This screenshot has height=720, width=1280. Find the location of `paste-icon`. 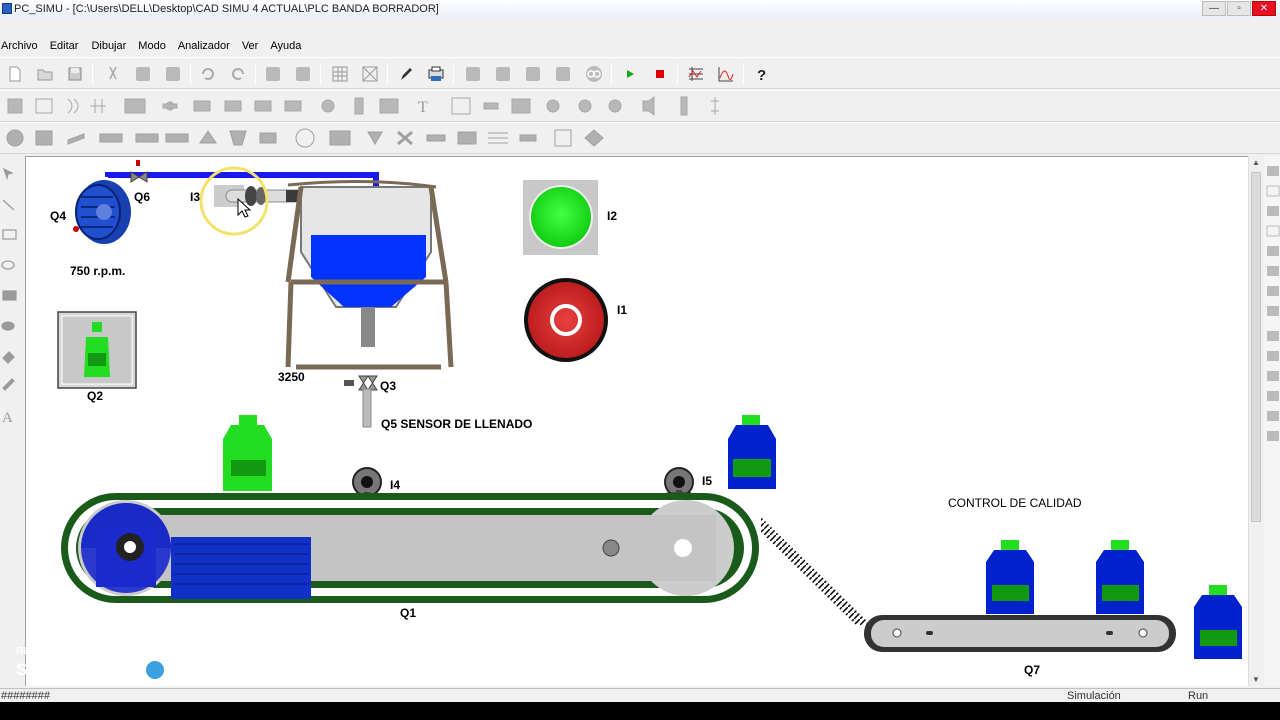

paste-icon is located at coordinates (173, 74).